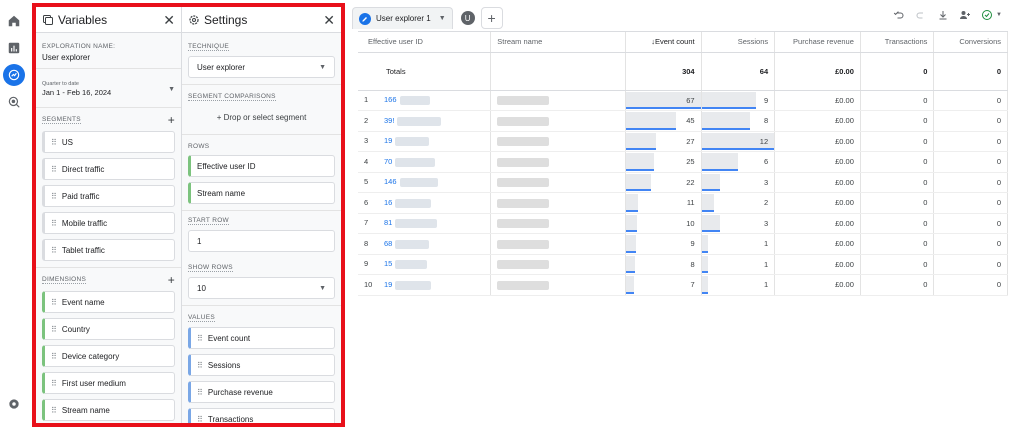 The width and height of the screenshot is (1024, 431). Describe the element at coordinates (108, 169) in the screenshot. I see `segment-direct-traffic: ⠿ Direct traffic` at that location.